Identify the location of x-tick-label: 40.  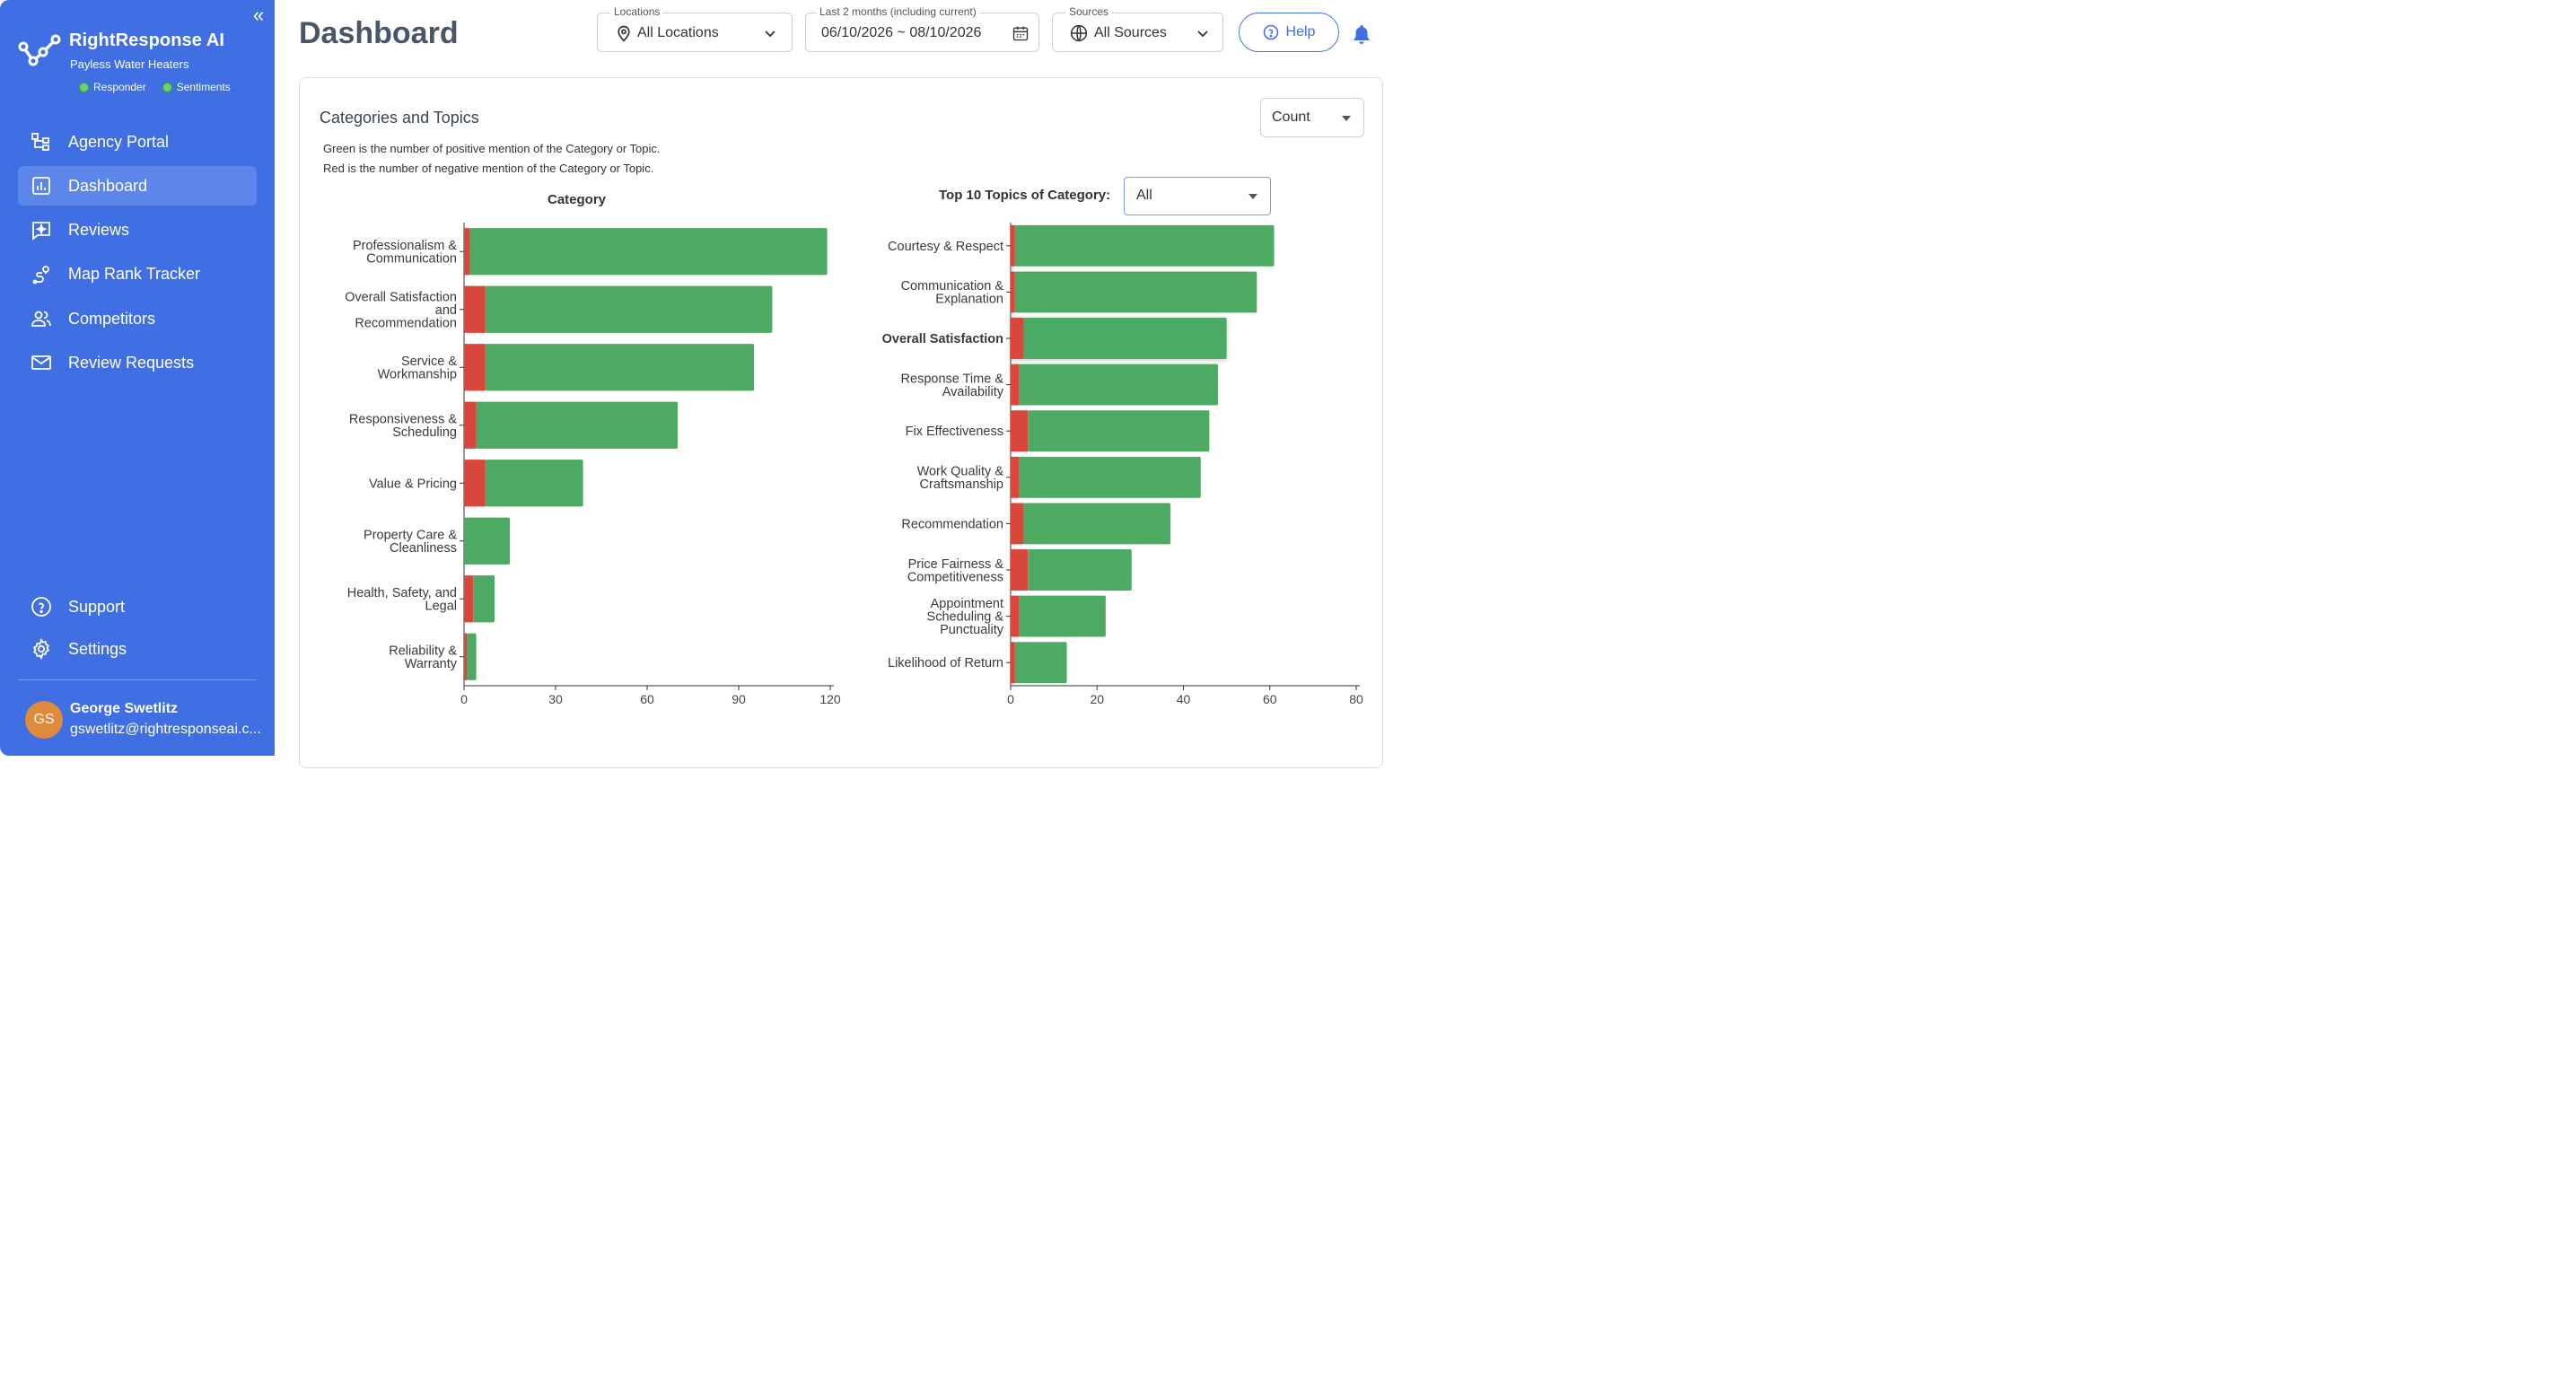
(1184, 699).